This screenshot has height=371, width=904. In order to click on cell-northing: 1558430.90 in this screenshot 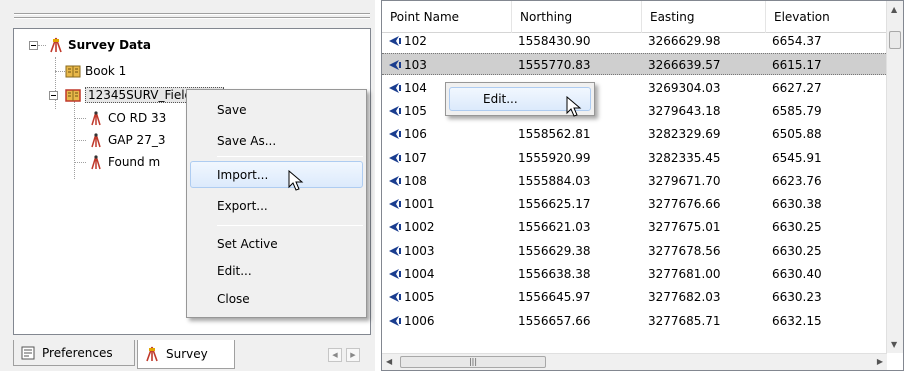, I will do `click(554, 41)`.